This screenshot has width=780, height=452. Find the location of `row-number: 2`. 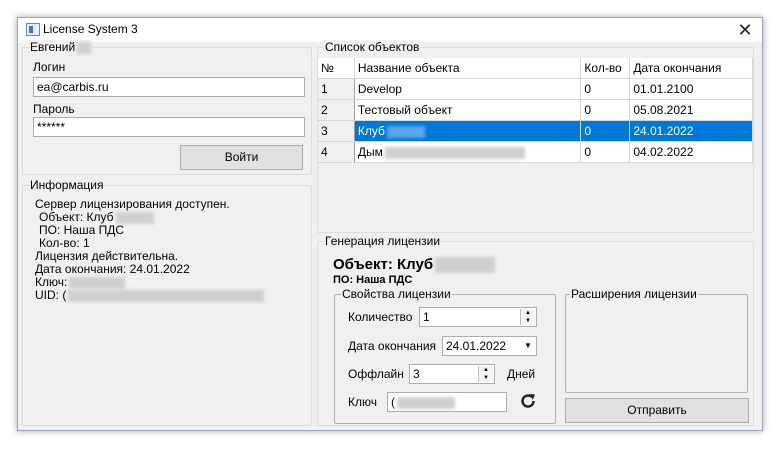

row-number: 2 is located at coordinates (336, 110).